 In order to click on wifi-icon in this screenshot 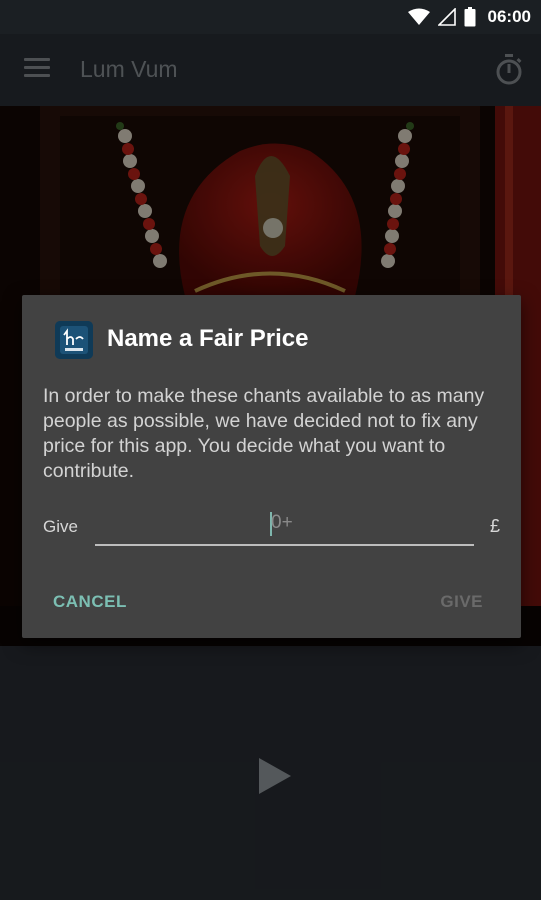, I will do `click(418, 16)`.